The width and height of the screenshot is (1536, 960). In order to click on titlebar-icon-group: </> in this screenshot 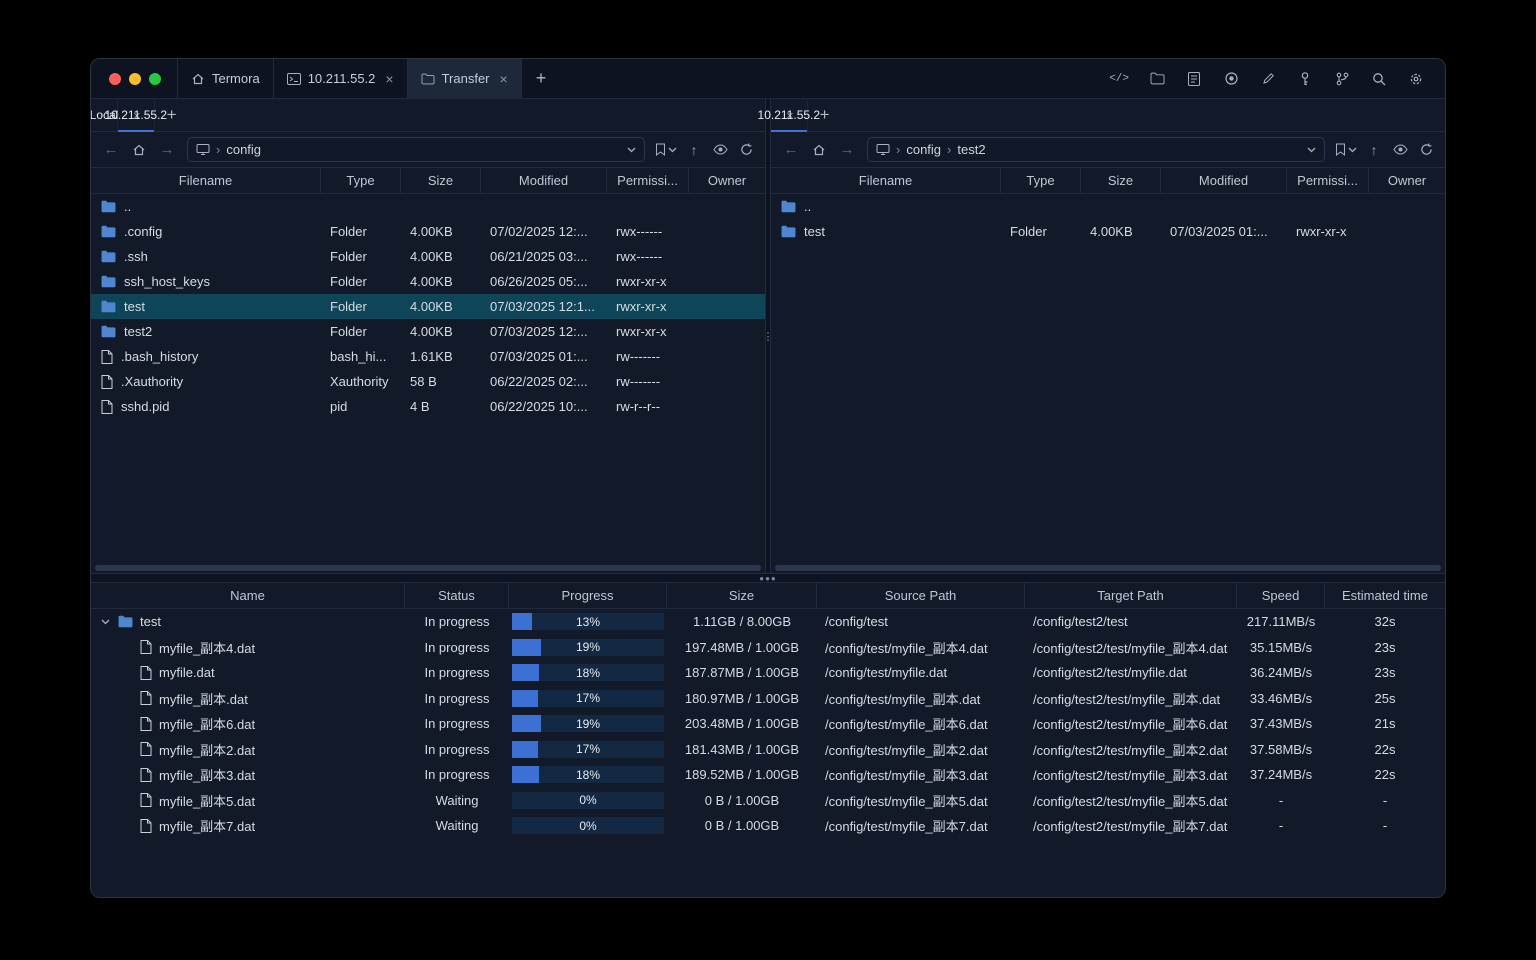, I will do `click(1276, 78)`.